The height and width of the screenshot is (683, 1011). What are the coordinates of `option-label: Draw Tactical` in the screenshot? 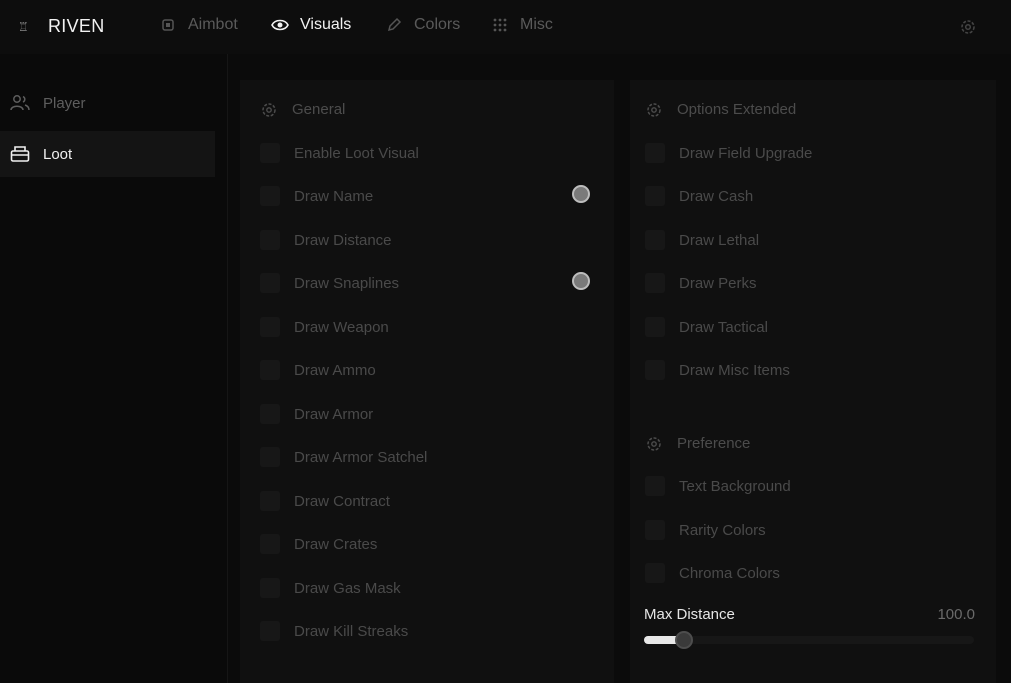 It's located at (723, 327).